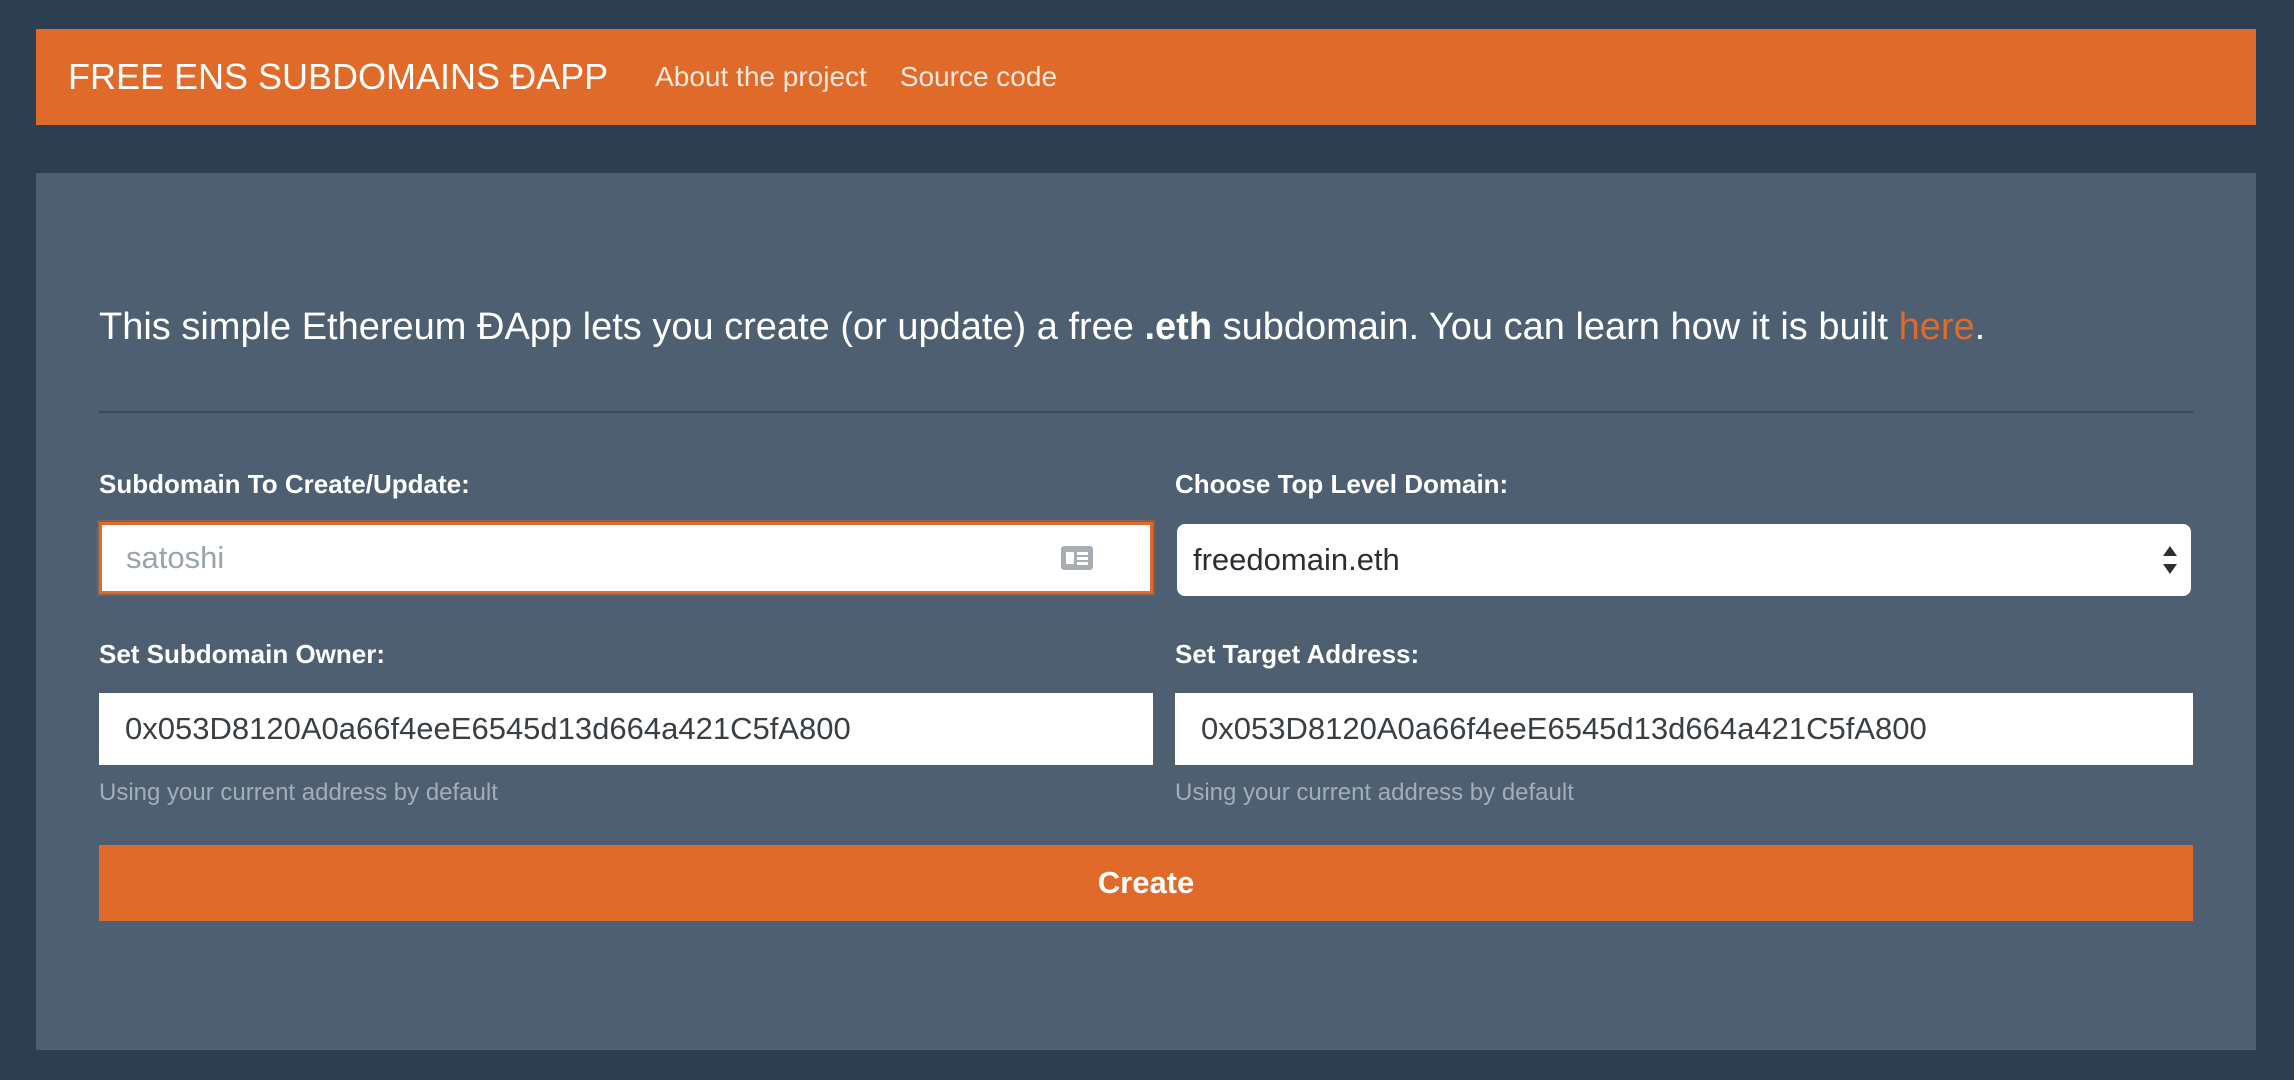  Describe the element at coordinates (1077, 558) in the screenshot. I see `contact-card-icon` at that location.